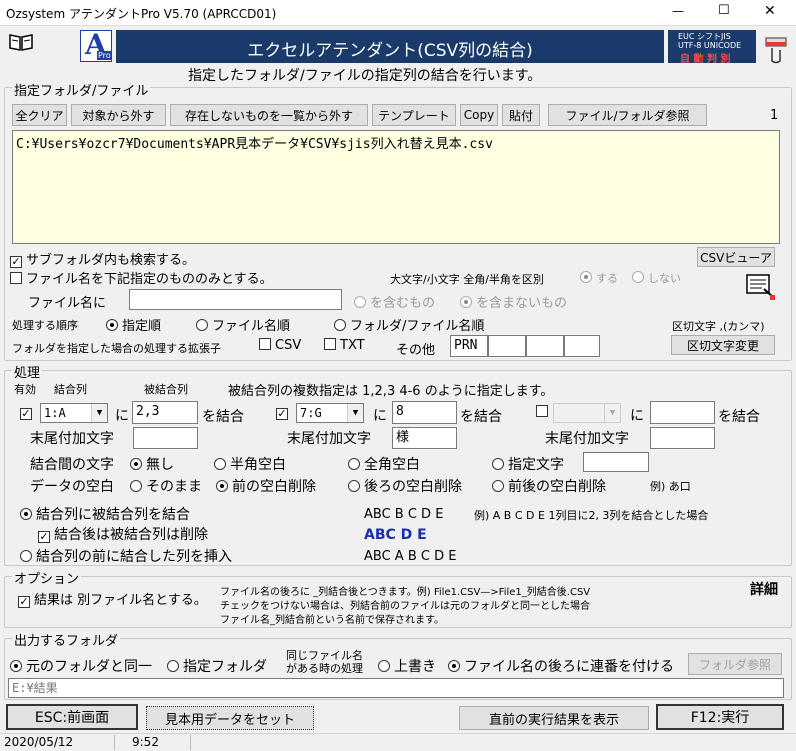 Image resolution: width=796 pixels, height=751 pixels. Describe the element at coordinates (424, 412) in the screenshot. I see `row2-target-input: 8` at that location.